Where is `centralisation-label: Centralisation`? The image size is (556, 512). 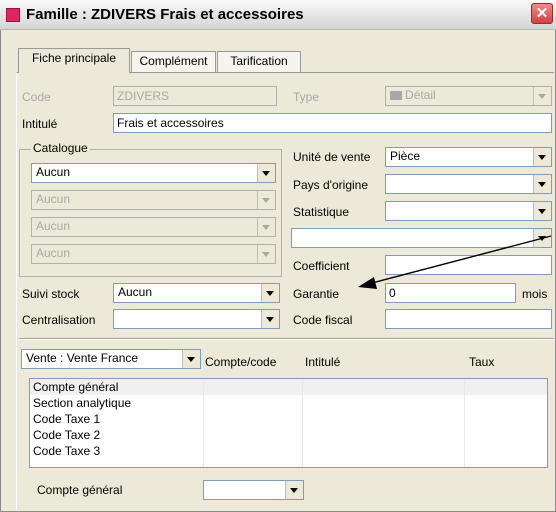 centralisation-label: Centralisation is located at coordinates (59, 320).